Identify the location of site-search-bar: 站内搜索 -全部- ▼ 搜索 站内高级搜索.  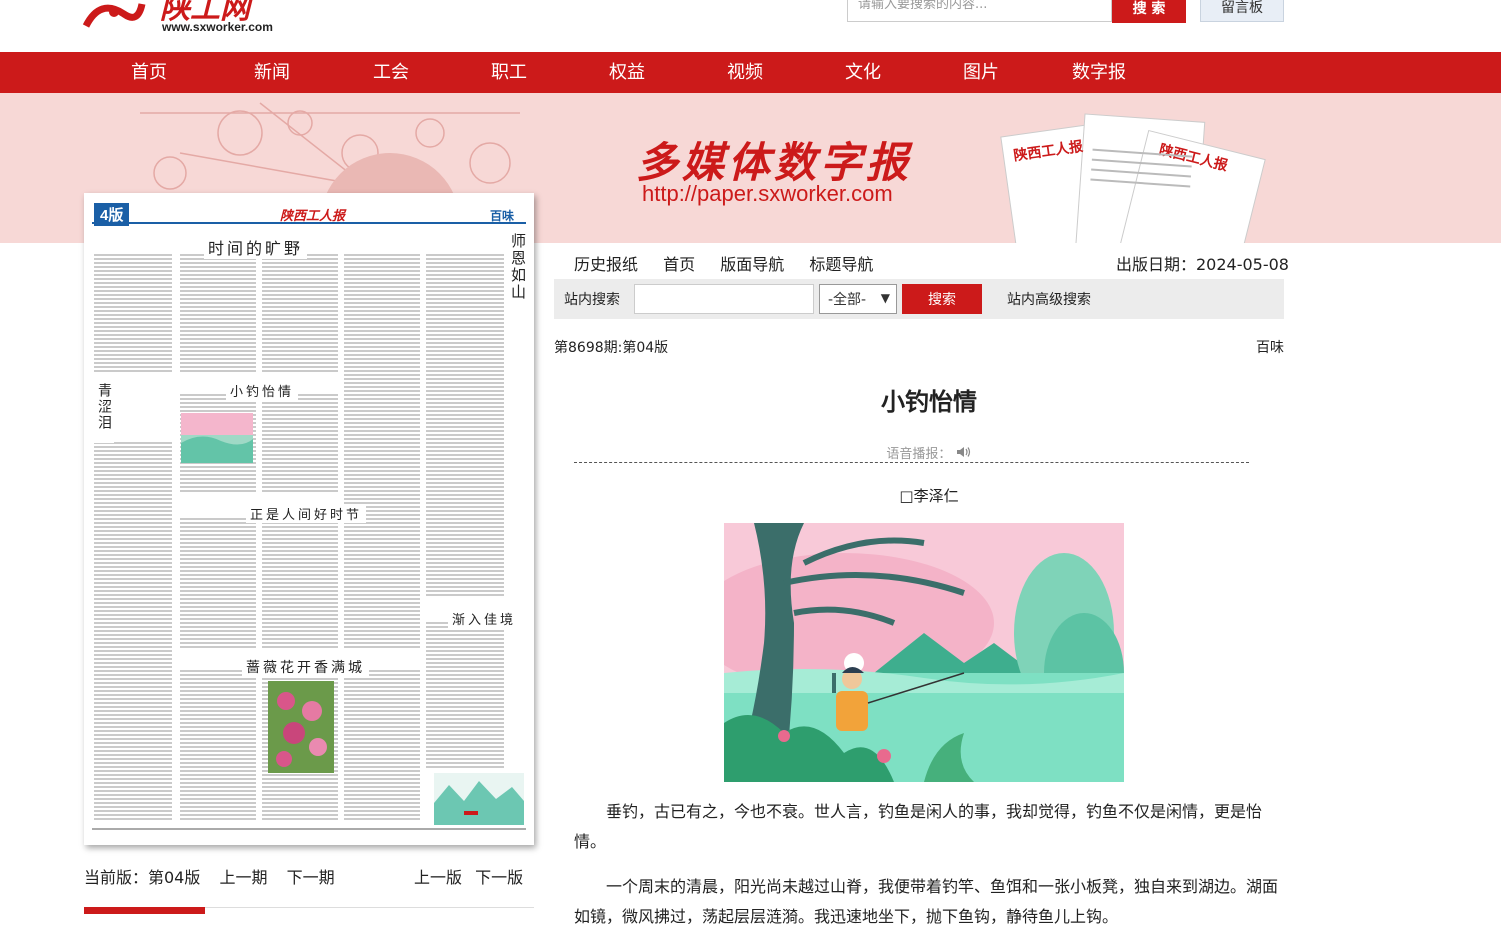
(919, 299).